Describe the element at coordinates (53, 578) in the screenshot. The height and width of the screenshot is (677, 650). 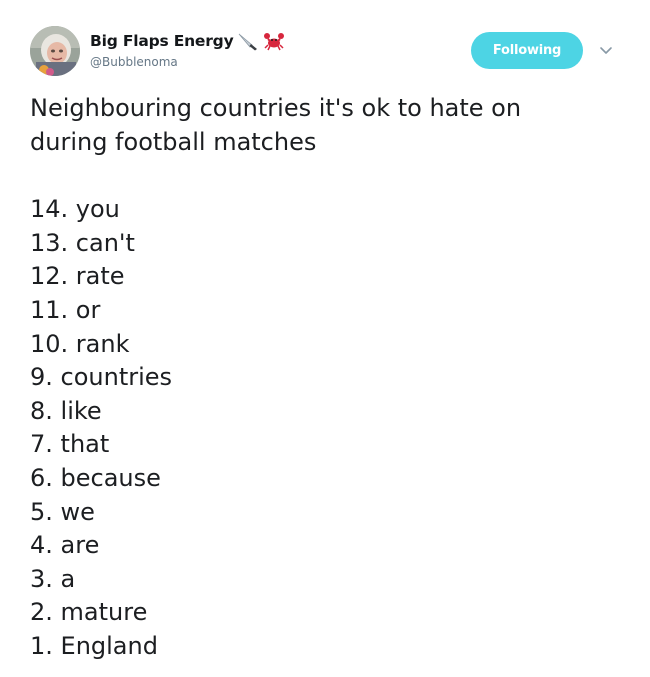
I see `list-item: 3. a` at that location.